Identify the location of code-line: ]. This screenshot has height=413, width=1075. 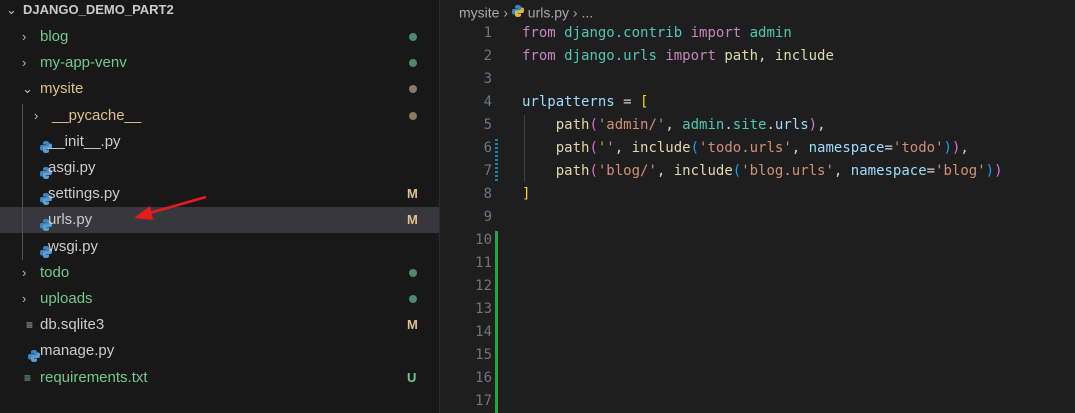
(526, 194).